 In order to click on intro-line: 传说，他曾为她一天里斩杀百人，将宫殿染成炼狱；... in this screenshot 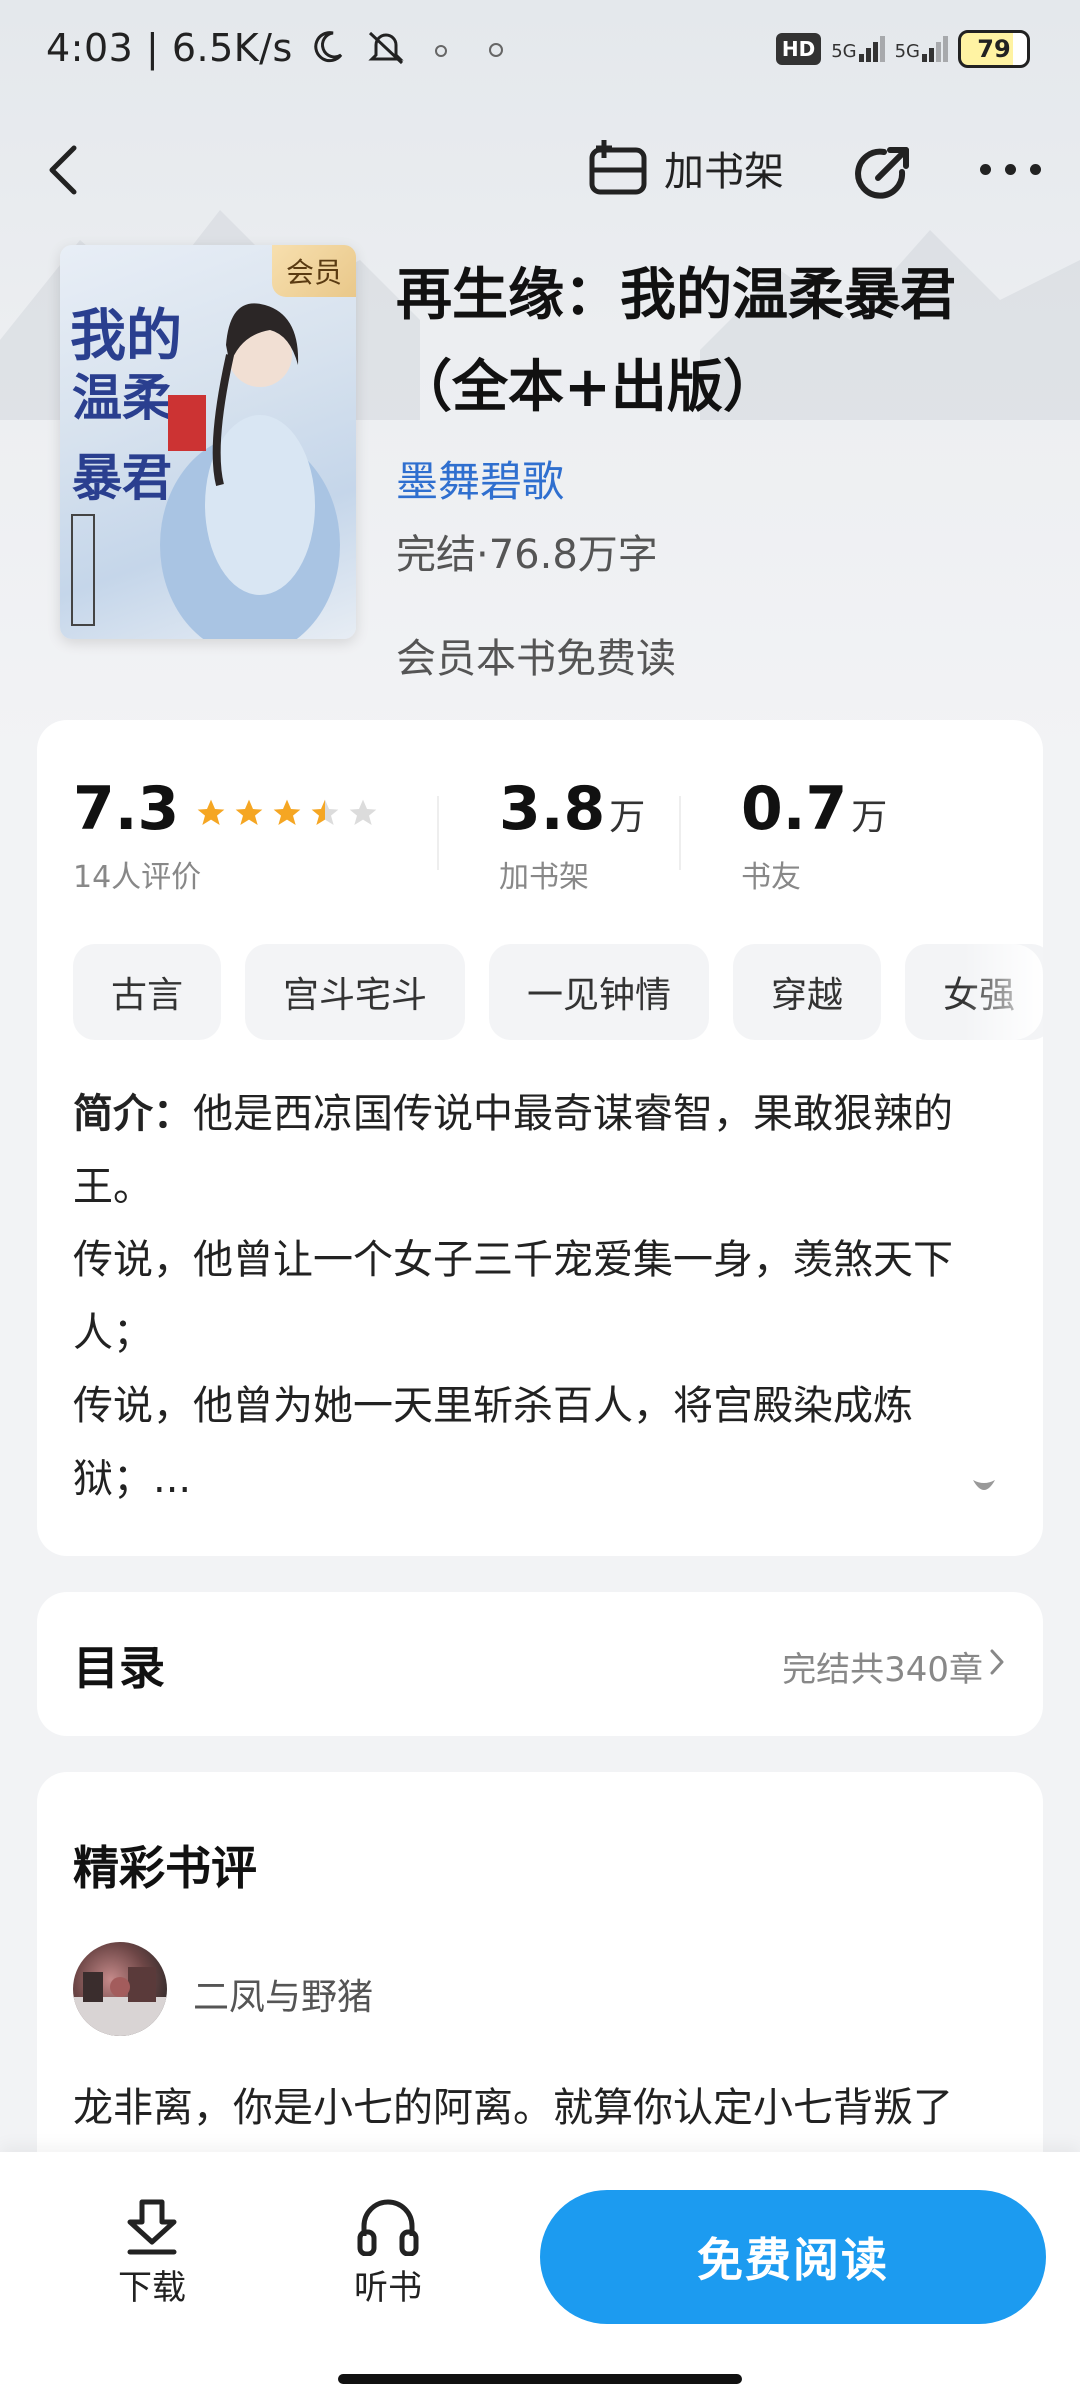, I will do `click(493, 1442)`.